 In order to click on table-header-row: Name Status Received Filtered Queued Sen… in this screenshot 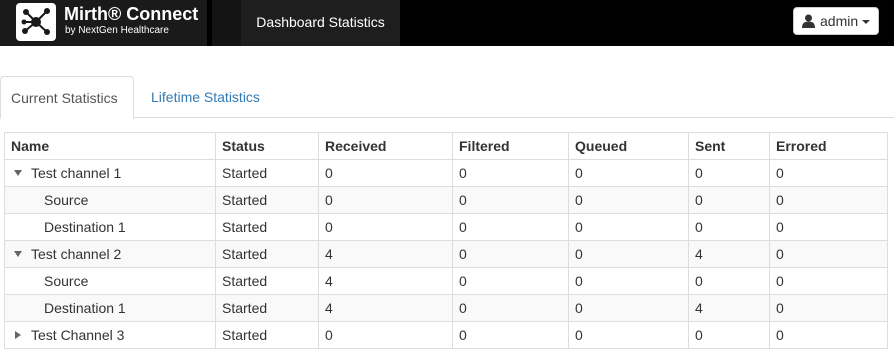, I will do `click(446, 146)`.